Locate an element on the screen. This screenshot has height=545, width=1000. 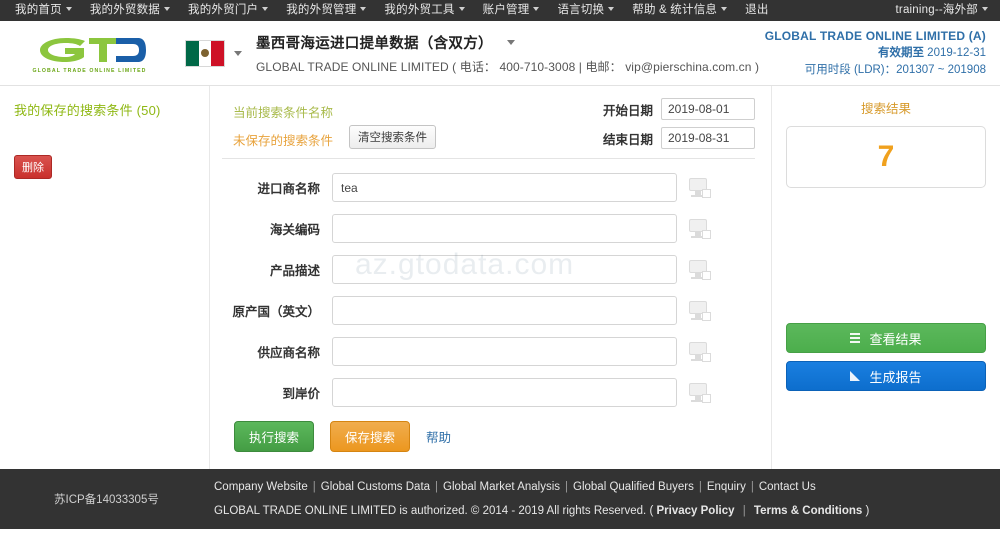
field-label-importer-name: 进口商名称 is located at coordinates (288, 189).